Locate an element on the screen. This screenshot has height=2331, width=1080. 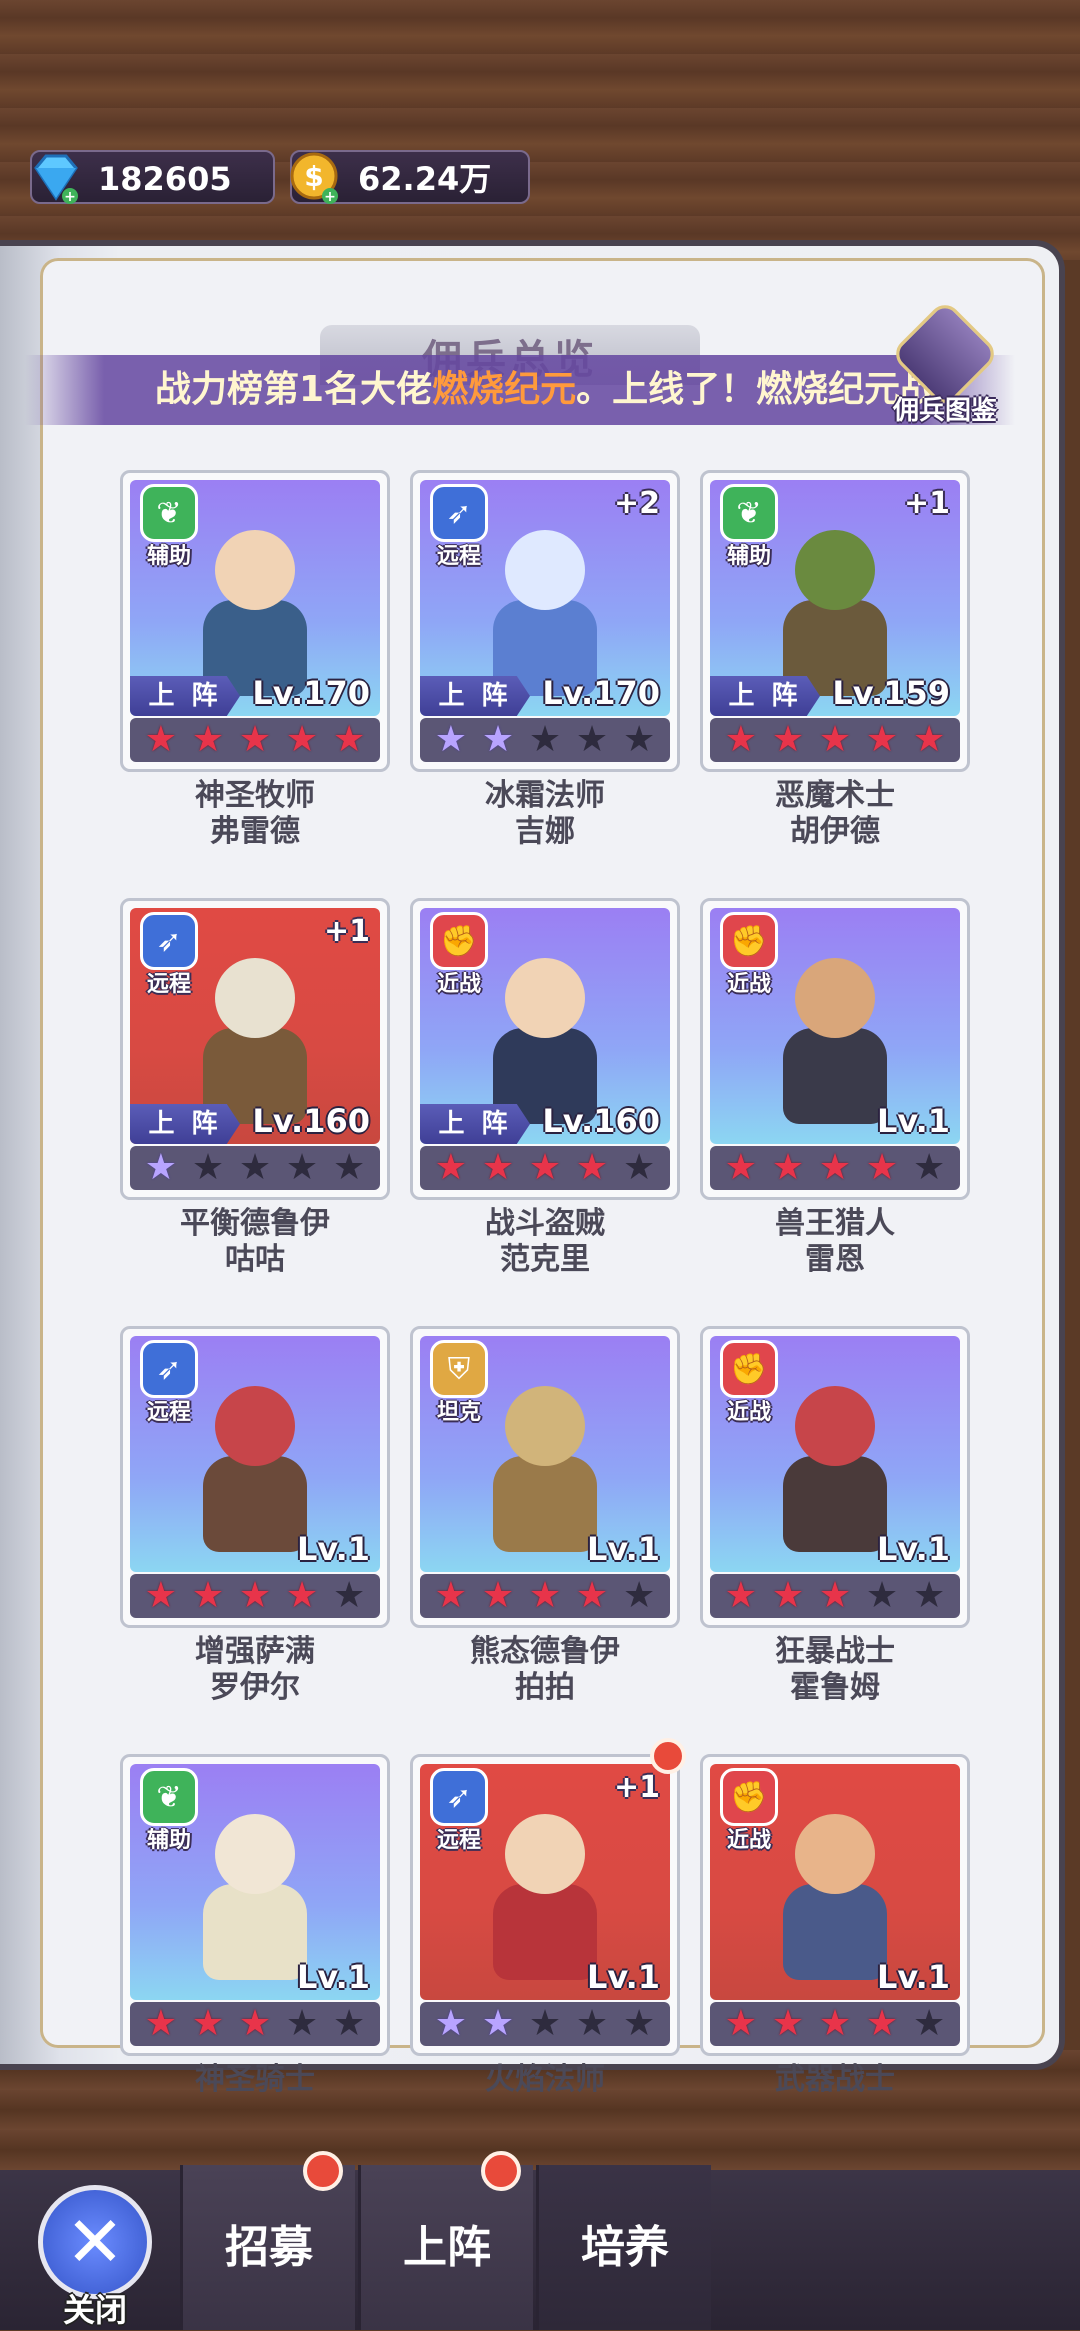
gold-amount: 62.24万 is located at coordinates (425, 179).